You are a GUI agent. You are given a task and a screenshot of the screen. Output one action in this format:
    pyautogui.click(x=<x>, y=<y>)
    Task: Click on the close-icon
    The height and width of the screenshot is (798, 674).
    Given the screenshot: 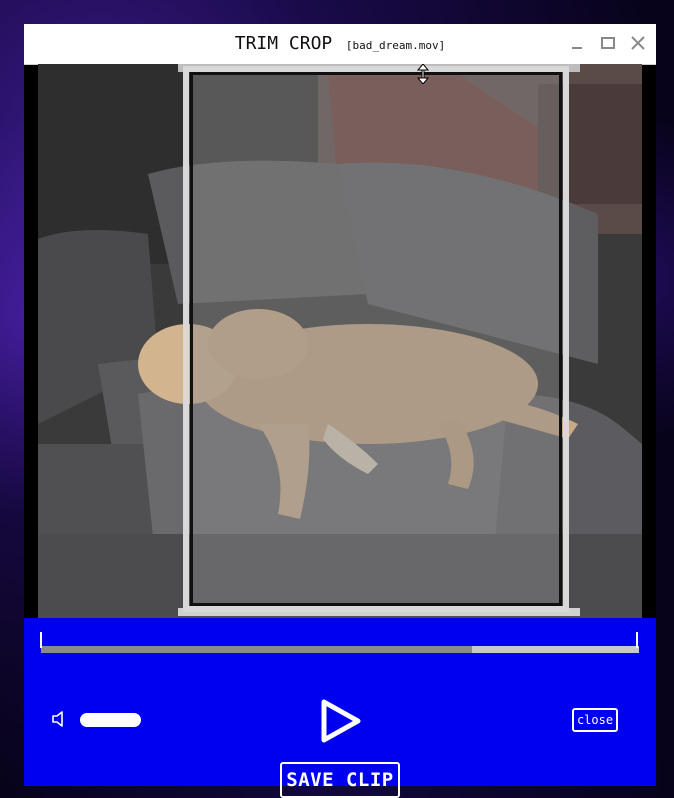 What is the action you would take?
    pyautogui.click(x=638, y=43)
    